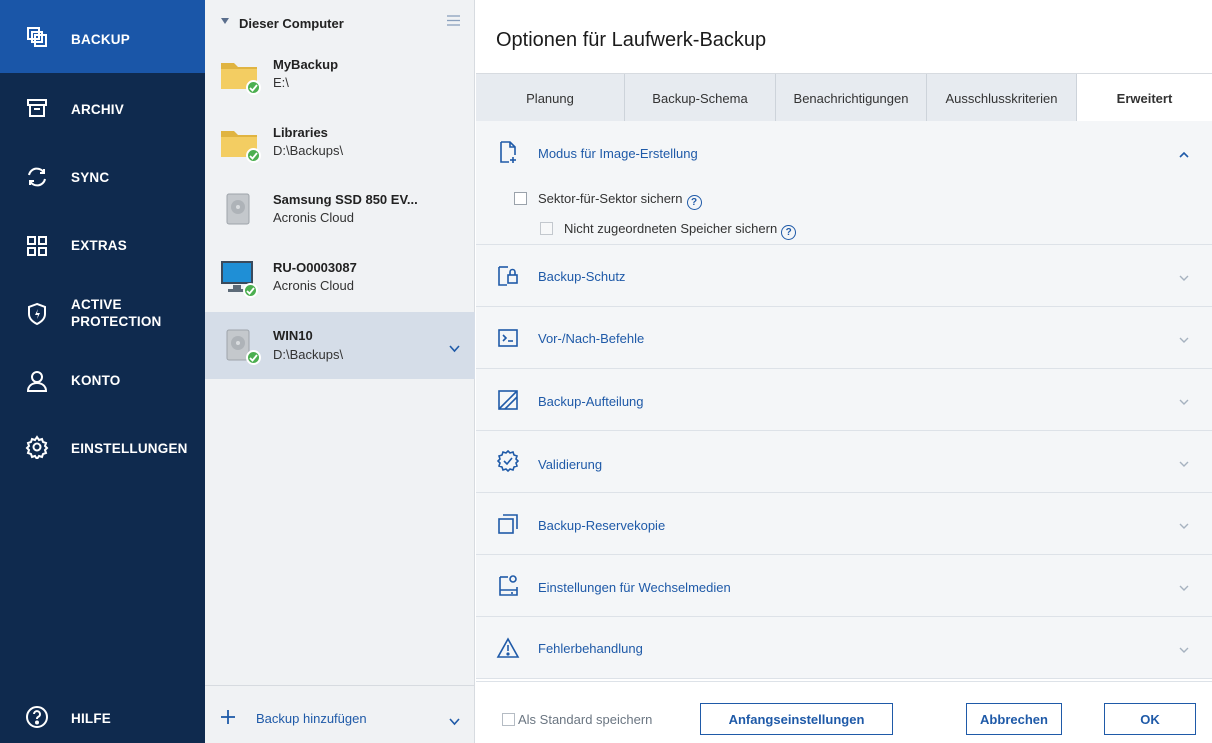 The image size is (1212, 743). I want to click on list-item-location: Acronis Cloud, so click(313, 285).